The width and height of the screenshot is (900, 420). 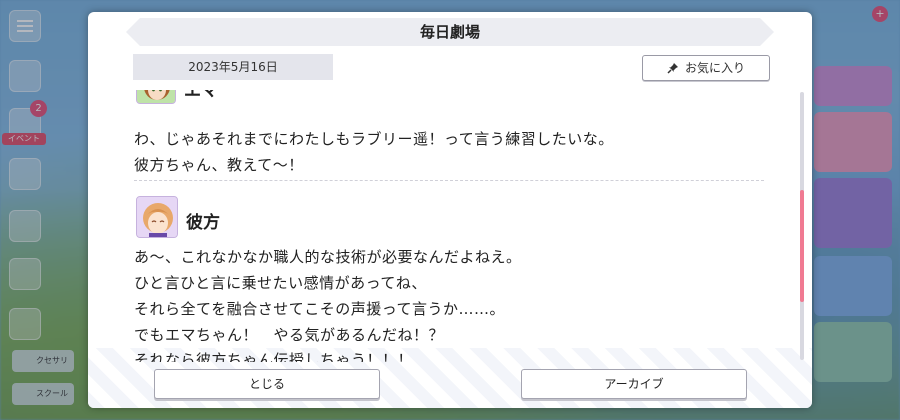 I want to click on date-label: 2023年5月16日, so click(x=233, y=67).